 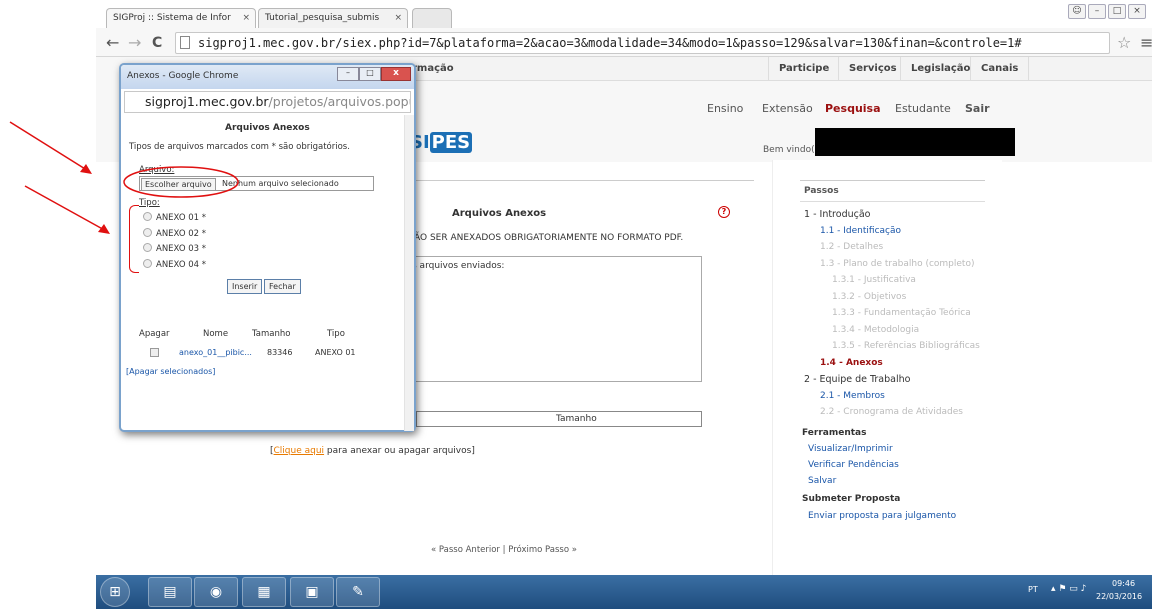 I want to click on tab-tutorial: Tutorial_pesquisa_submis ×, so click(x=333, y=18).